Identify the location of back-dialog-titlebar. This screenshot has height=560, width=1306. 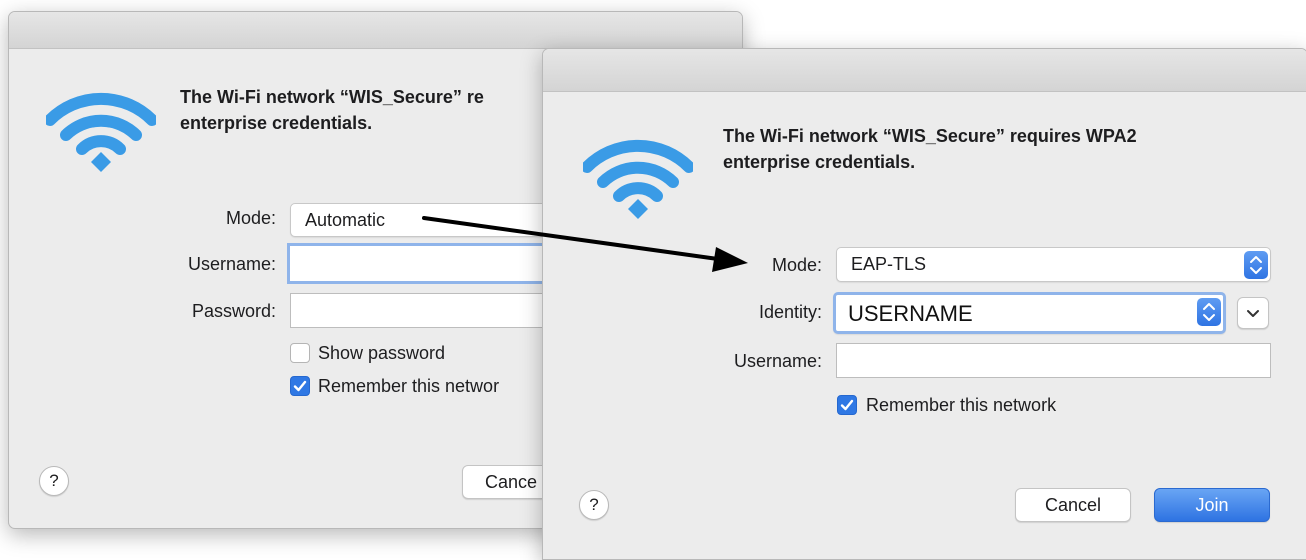
(375, 30).